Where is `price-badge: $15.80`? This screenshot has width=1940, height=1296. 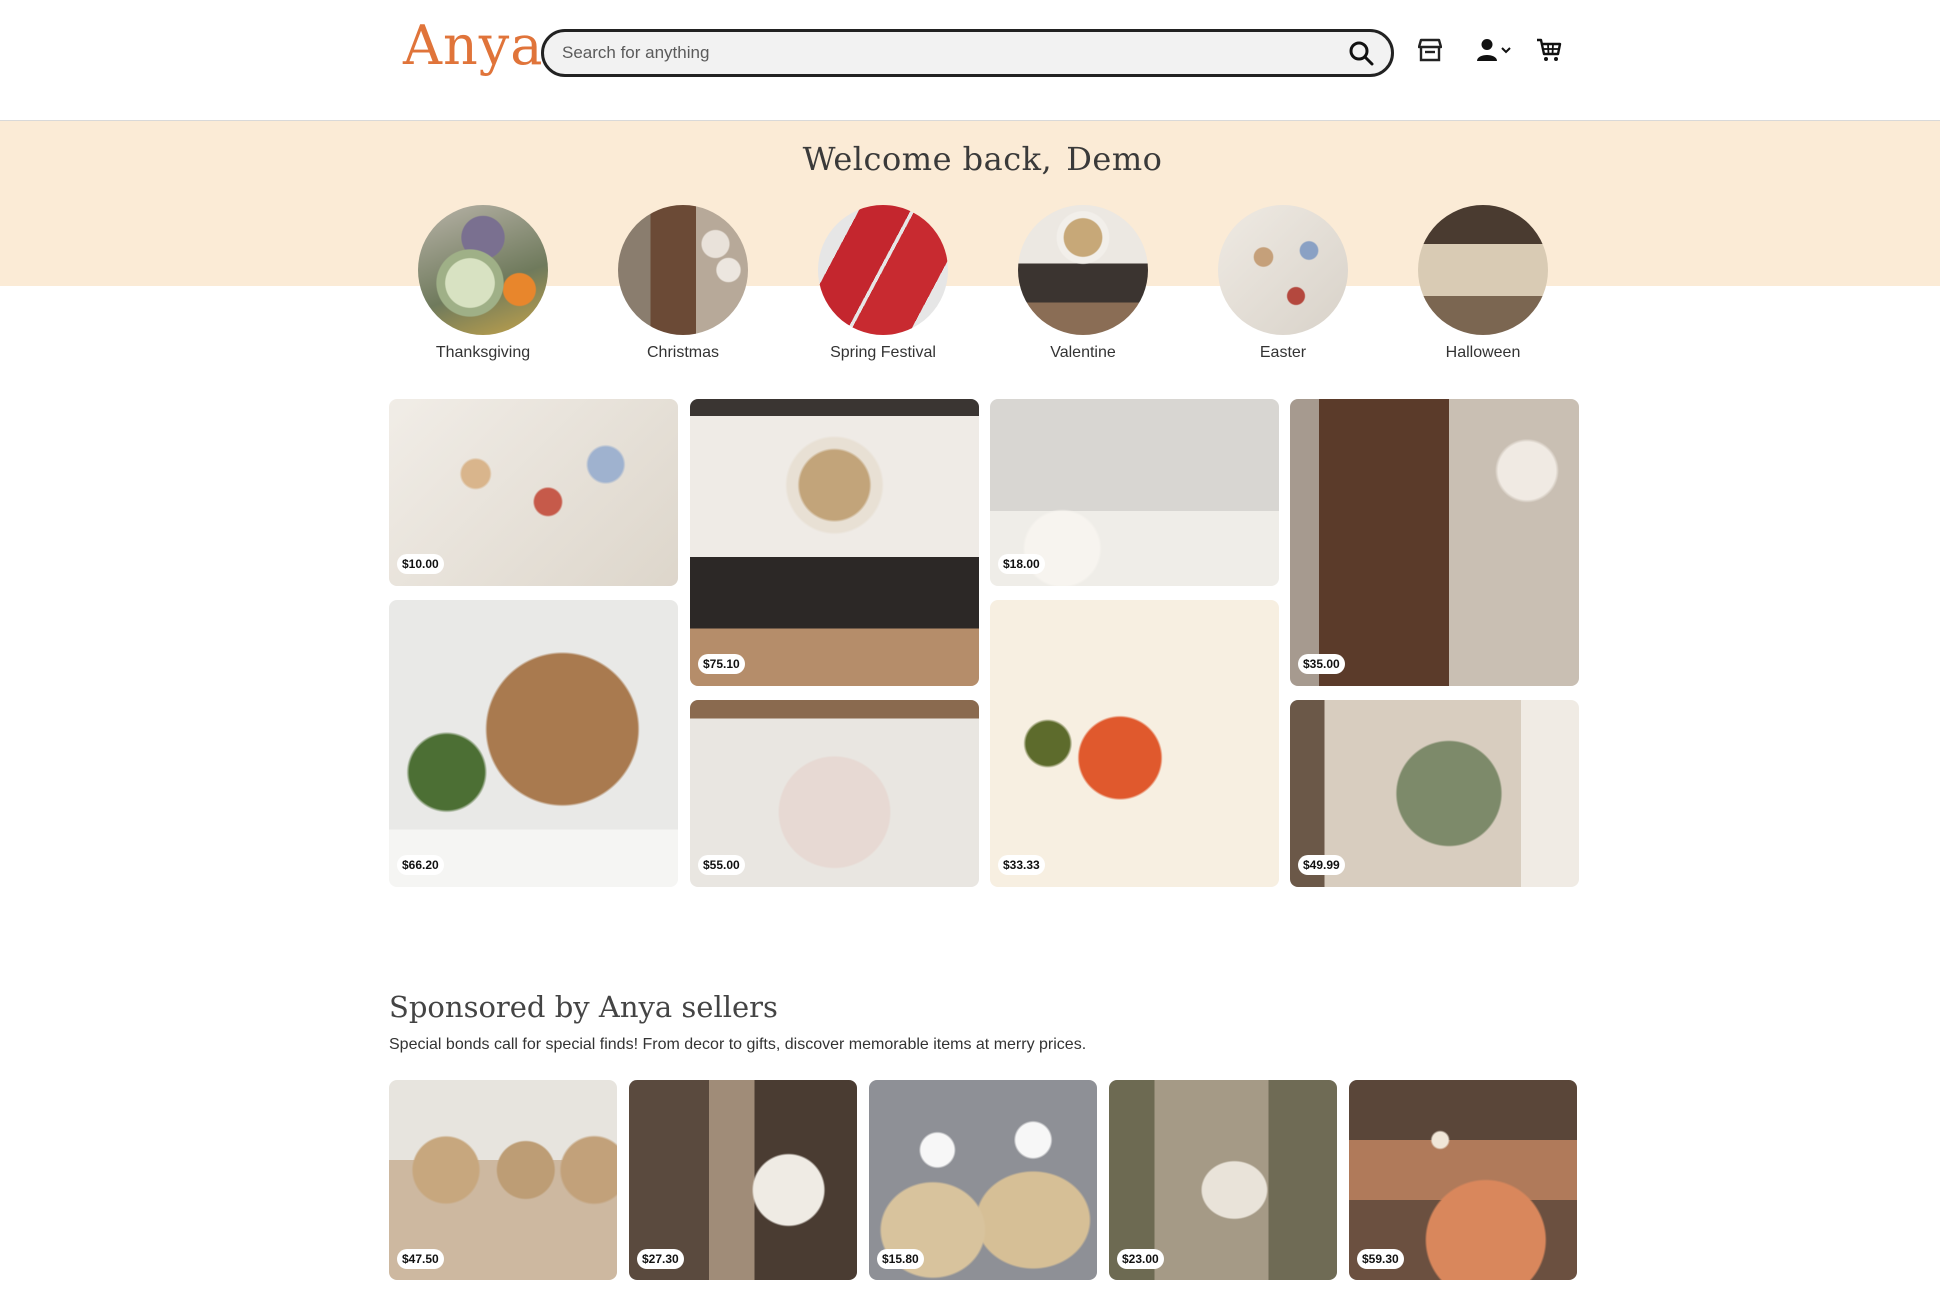
price-badge: $15.80 is located at coordinates (900, 1259).